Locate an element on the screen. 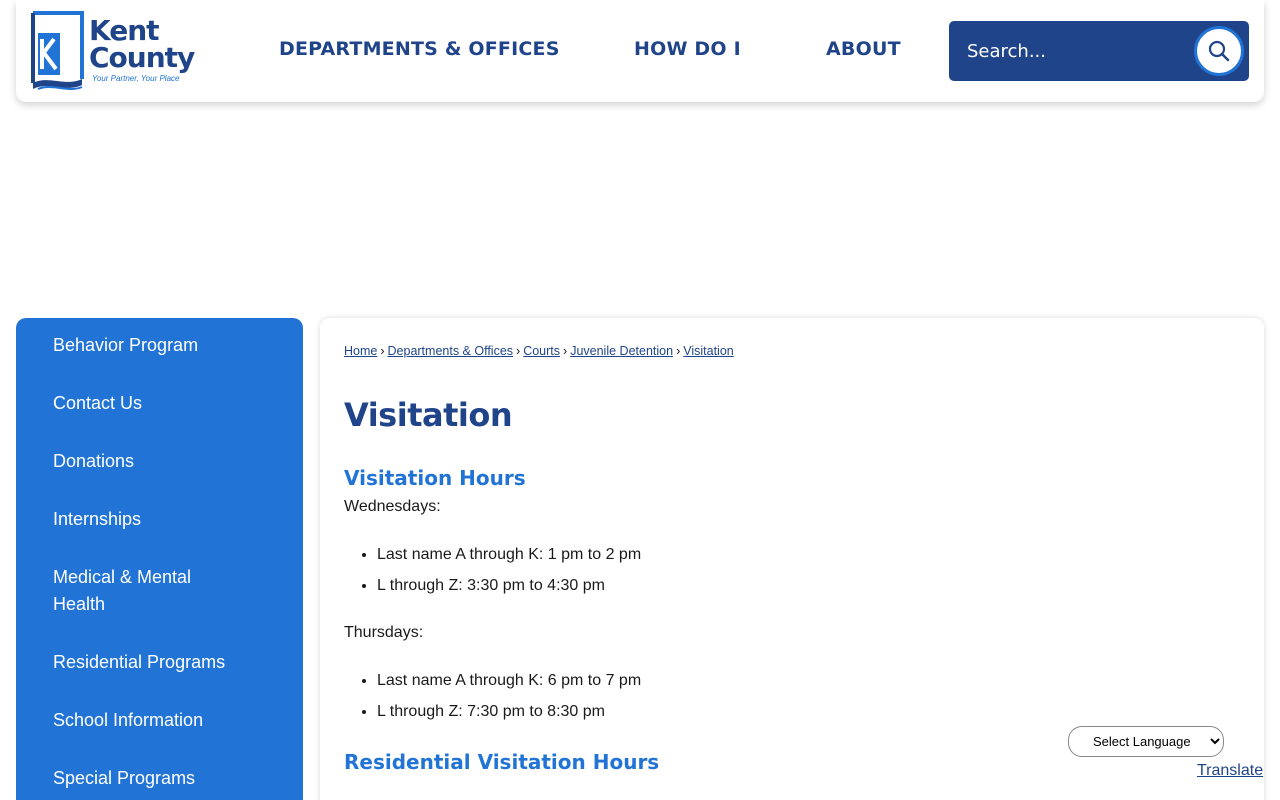 The image size is (1280, 800). list-item: L through Z: 7:30 pm to 8:30 pm is located at coordinates (509, 716).